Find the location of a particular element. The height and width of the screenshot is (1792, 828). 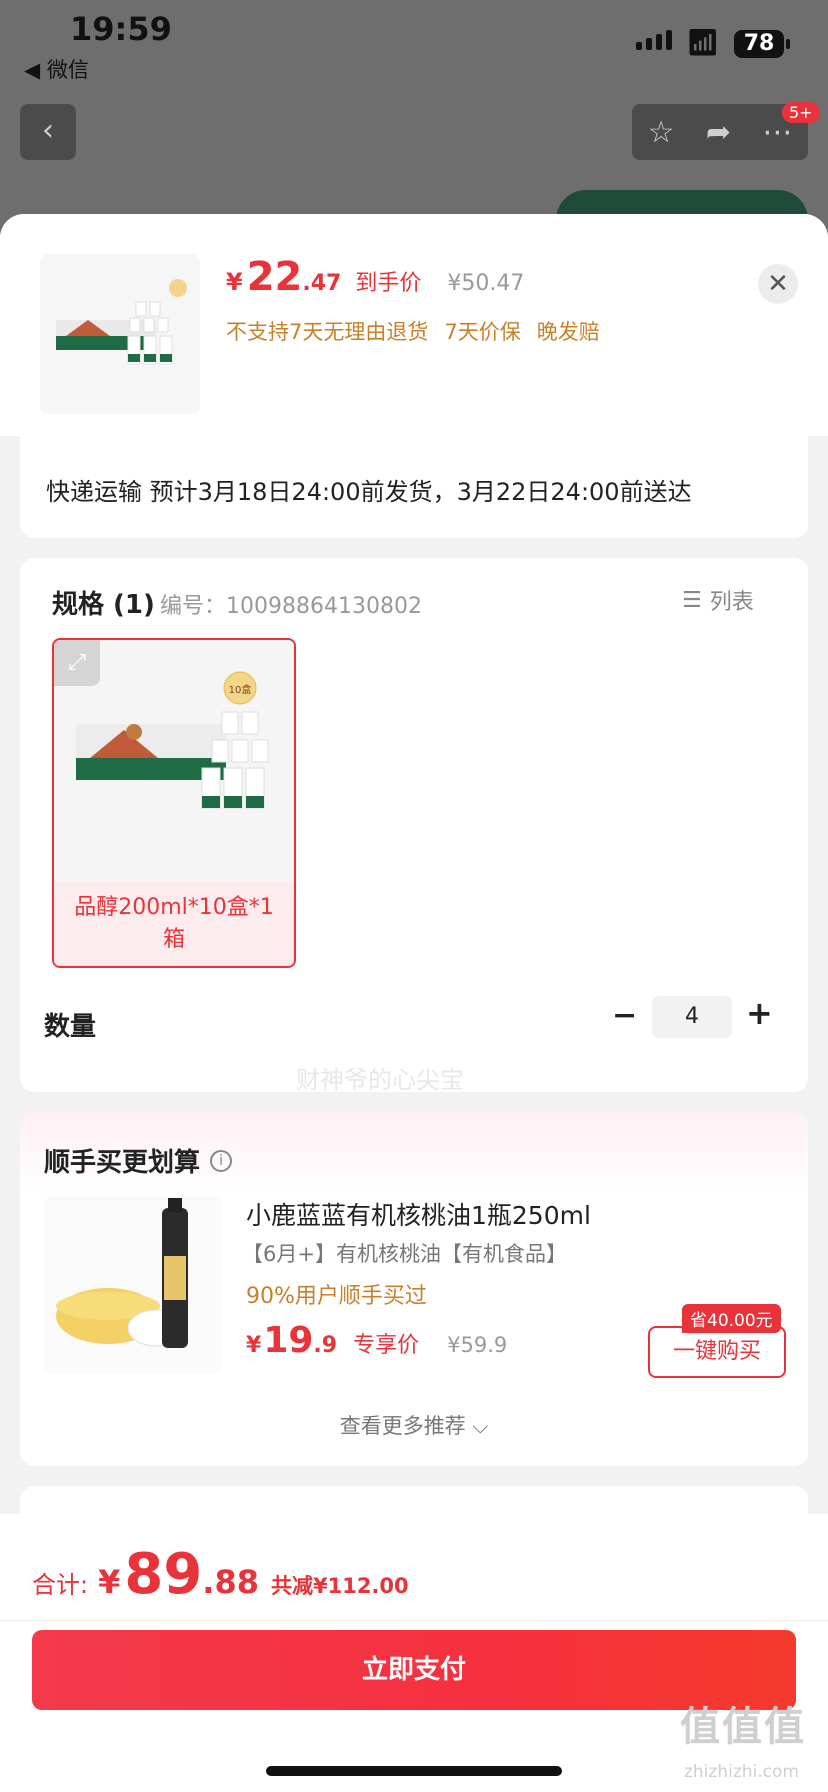

status-bar: 19:59 ◀ 微信 📶︎ 78 is located at coordinates (414, 45).